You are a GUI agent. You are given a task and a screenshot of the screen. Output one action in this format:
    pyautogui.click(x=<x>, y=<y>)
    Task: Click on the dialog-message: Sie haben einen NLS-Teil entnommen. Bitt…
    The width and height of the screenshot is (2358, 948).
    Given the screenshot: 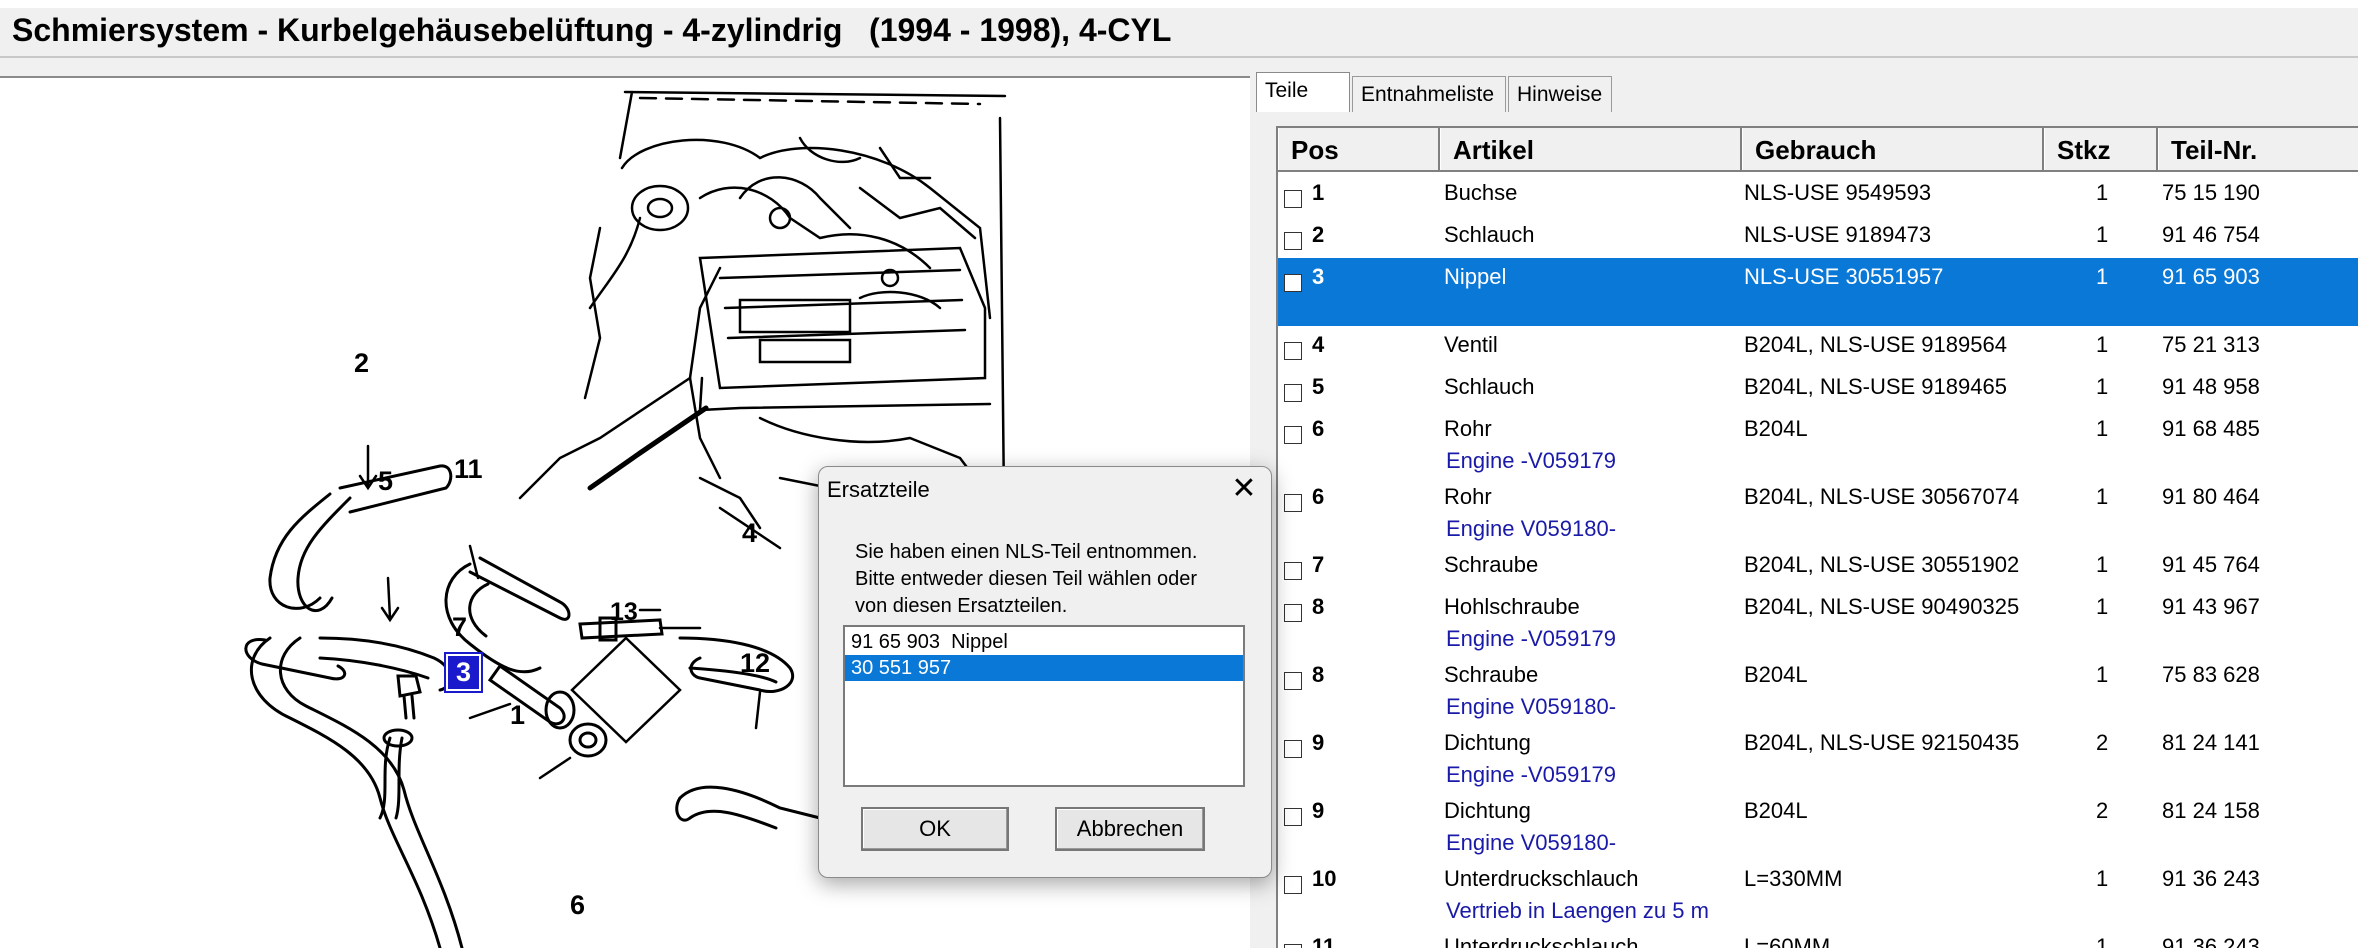 What is the action you would take?
    pyautogui.click(x=1055, y=579)
    